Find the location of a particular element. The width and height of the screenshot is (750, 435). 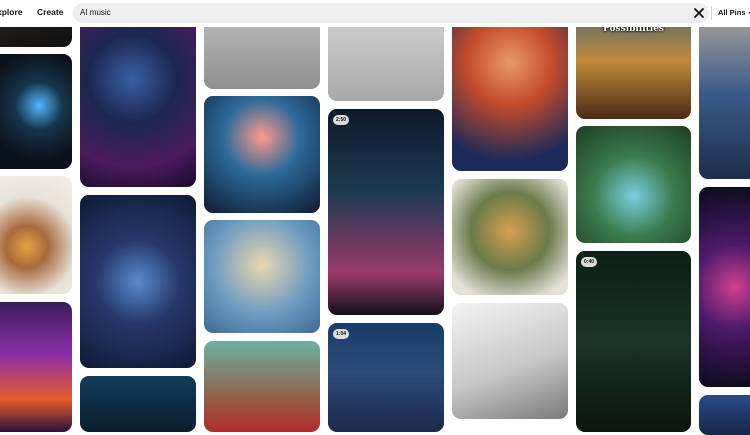

filter-label: All Pins is located at coordinates (732, 12).